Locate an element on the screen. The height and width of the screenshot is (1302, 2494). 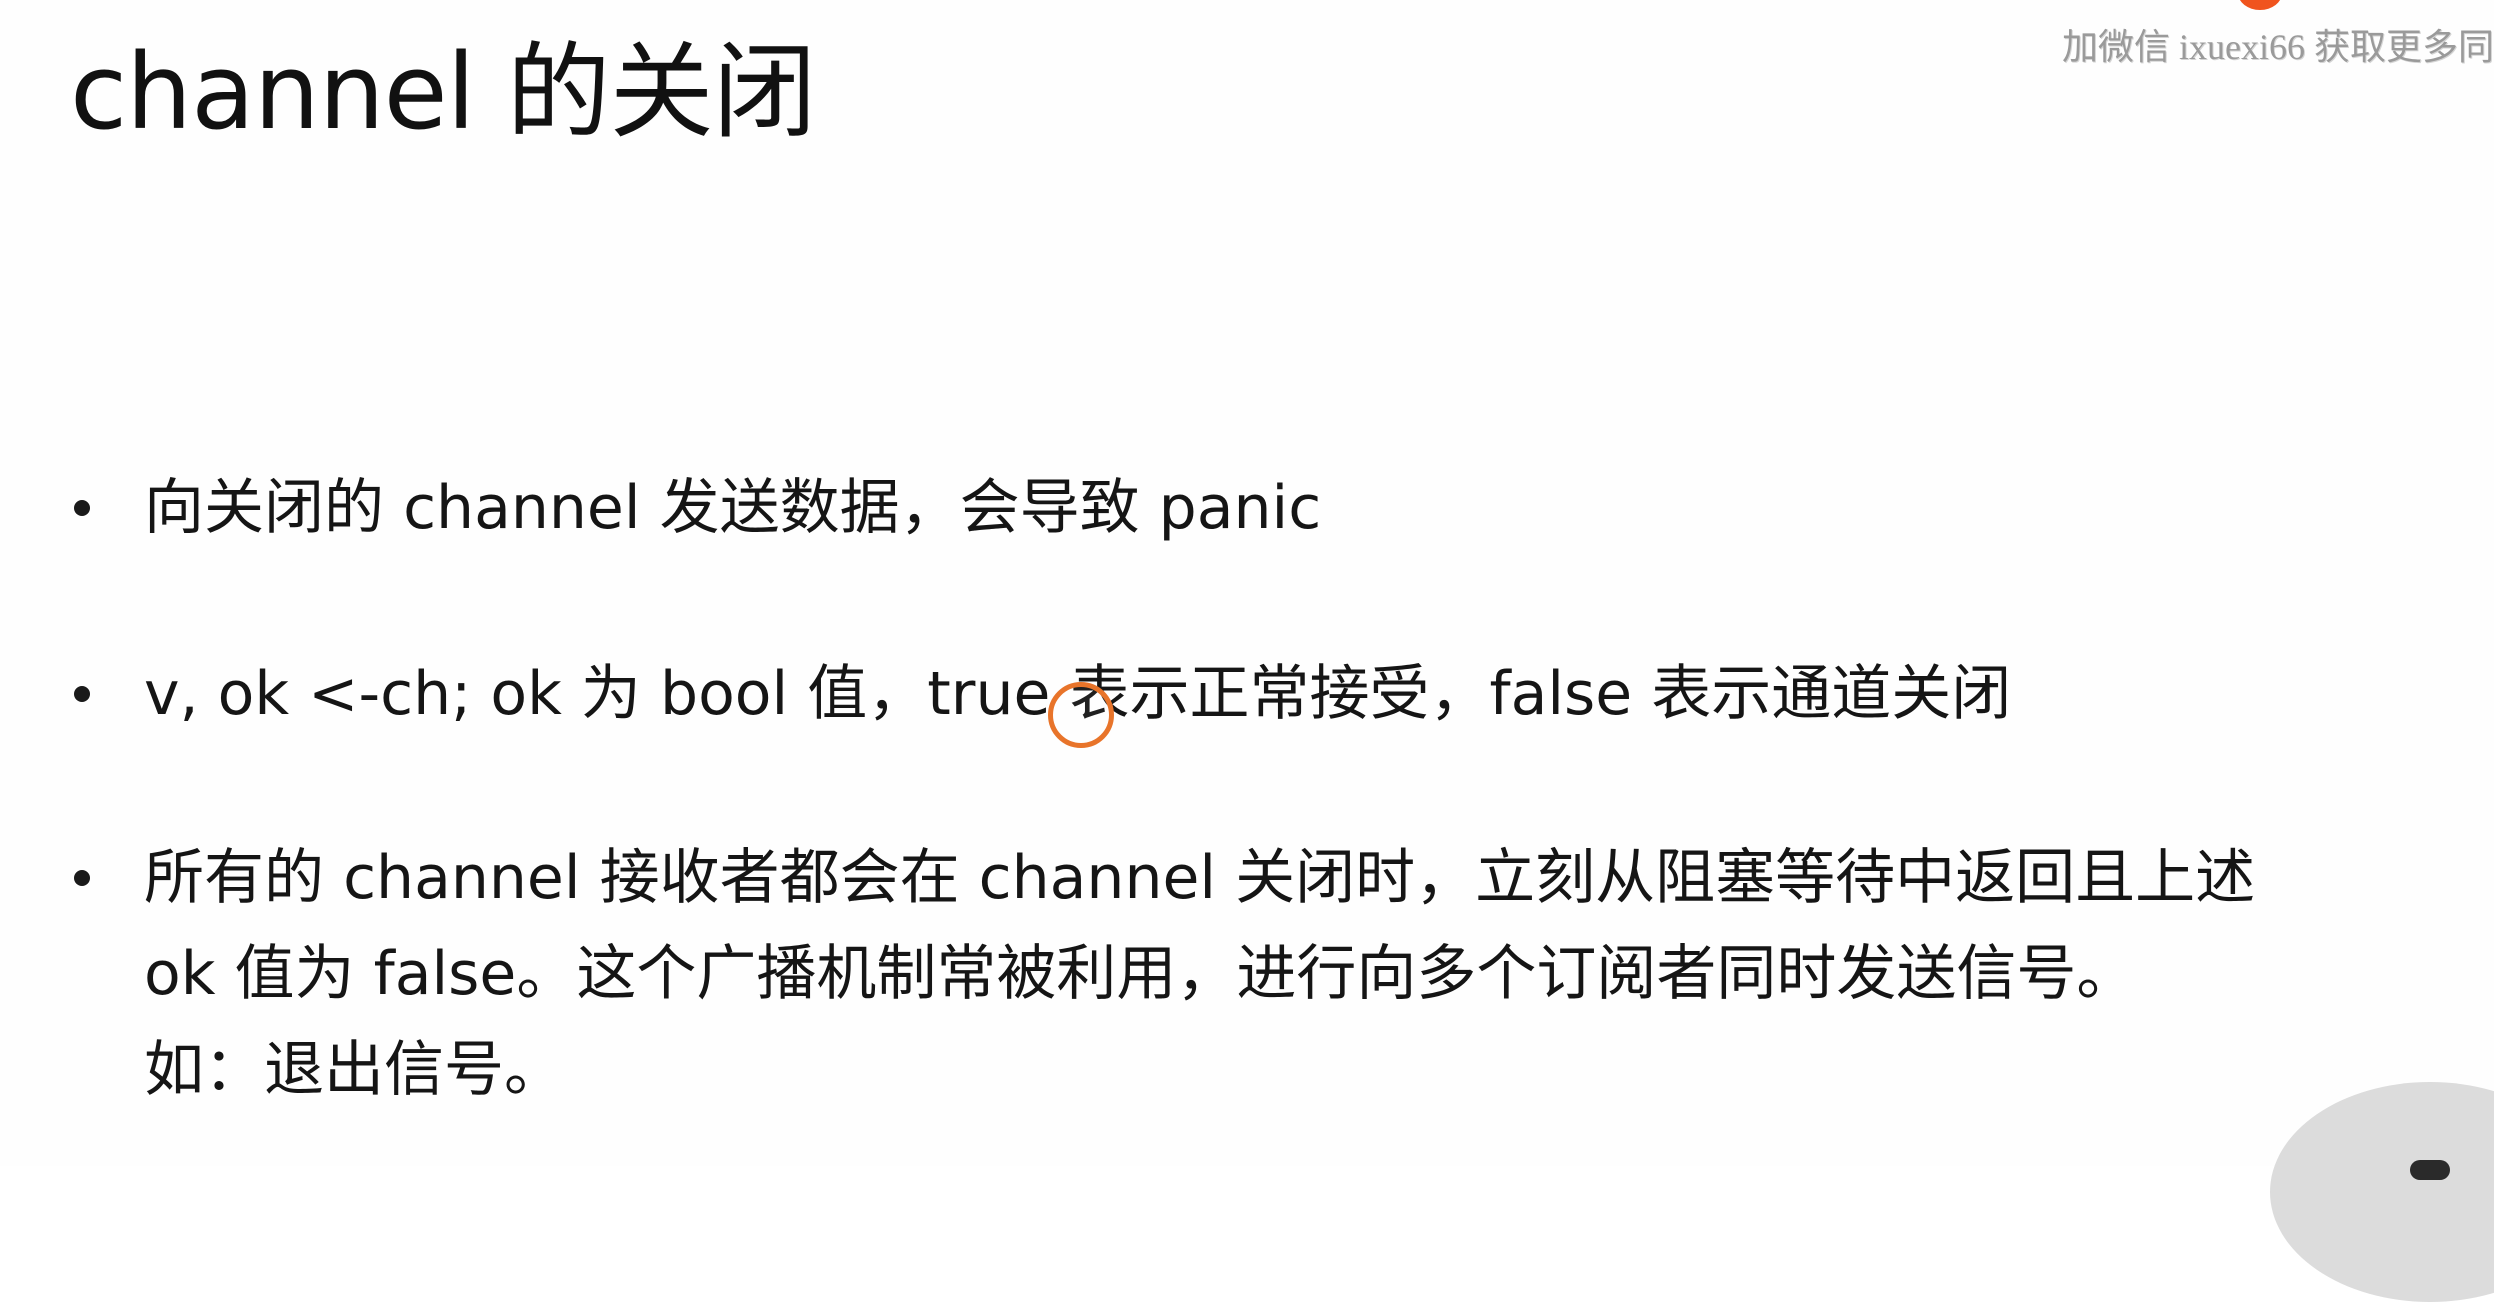
mouse-cursor-highlight-icon is located at coordinates (1081, 715).